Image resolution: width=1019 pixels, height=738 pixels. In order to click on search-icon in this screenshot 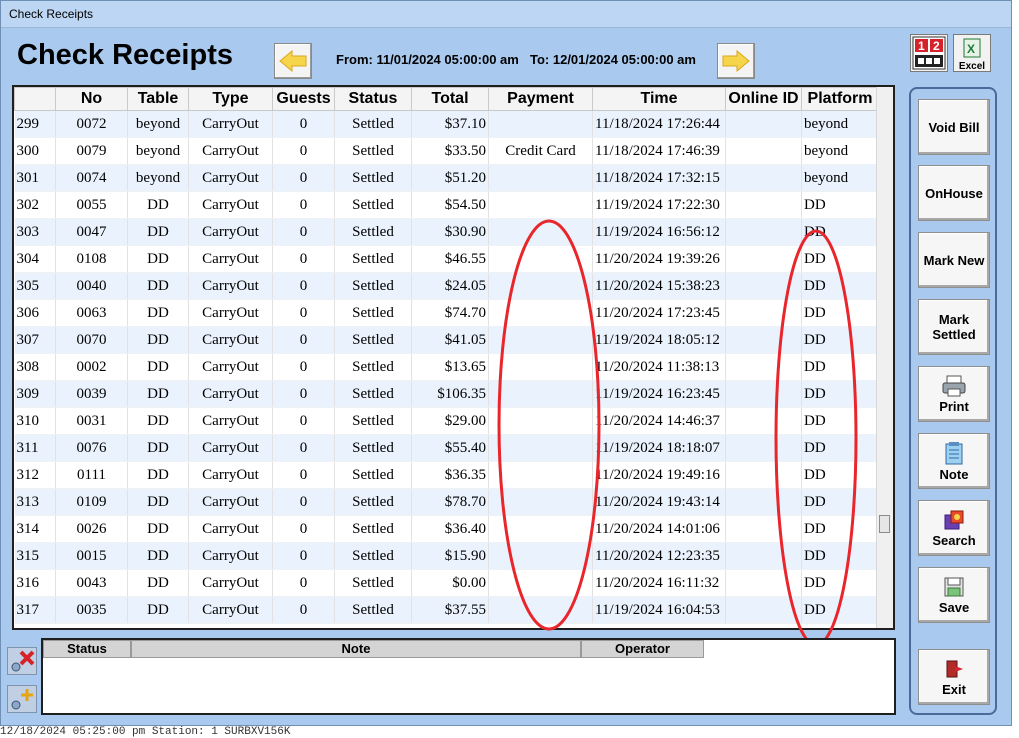, I will do `click(954, 519)`.